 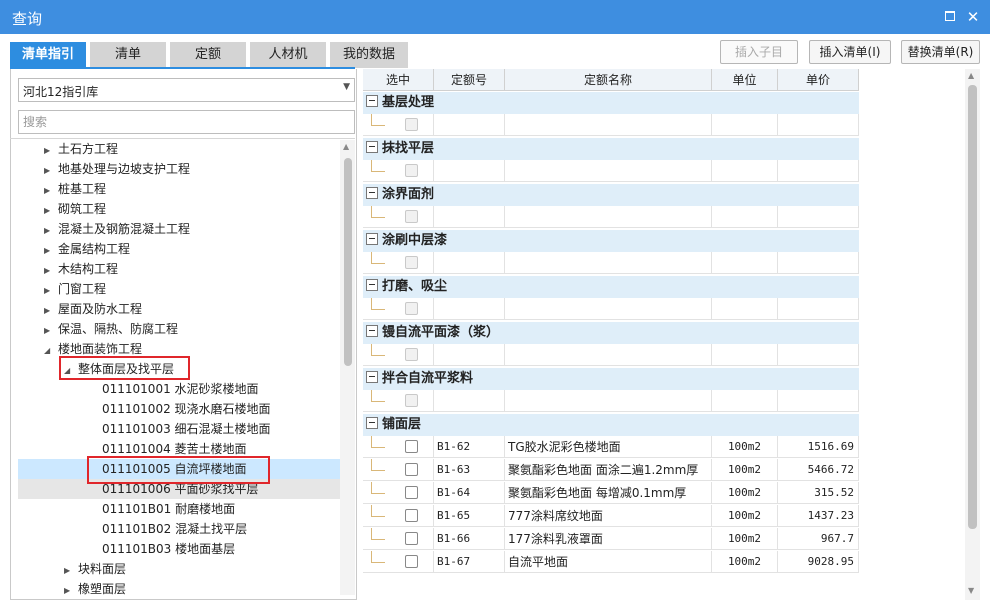 I want to click on quota-row: B1-65 777涂料席纹地面 100m2 1437.23, so click(x=611, y=516).